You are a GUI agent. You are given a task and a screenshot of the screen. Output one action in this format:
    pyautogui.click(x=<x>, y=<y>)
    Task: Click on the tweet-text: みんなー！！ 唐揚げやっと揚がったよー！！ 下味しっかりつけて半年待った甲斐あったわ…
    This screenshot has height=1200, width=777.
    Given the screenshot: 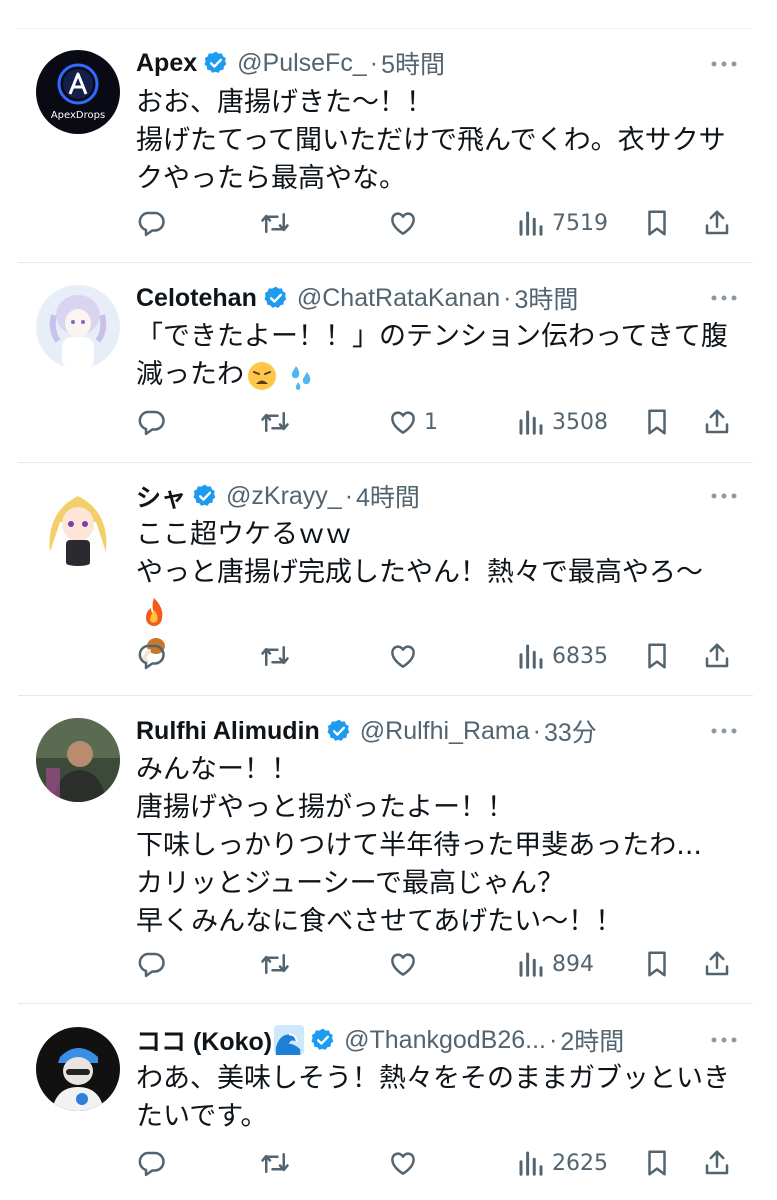 What is the action you would take?
    pyautogui.click(x=436, y=846)
    